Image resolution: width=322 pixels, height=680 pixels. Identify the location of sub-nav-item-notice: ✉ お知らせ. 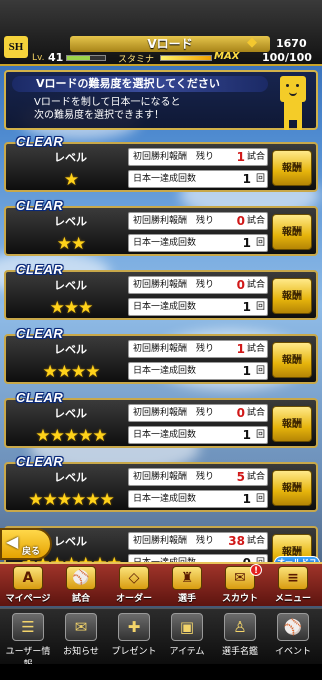
(81, 638).